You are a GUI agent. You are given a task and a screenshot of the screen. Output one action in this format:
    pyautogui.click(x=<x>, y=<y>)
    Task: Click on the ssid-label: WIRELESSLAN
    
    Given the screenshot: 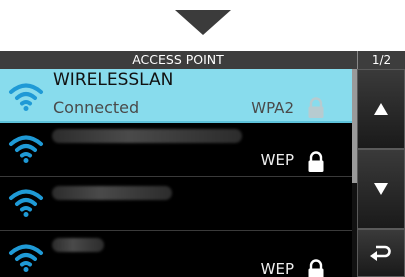 What is the action you would take?
    pyautogui.click(x=113, y=80)
    